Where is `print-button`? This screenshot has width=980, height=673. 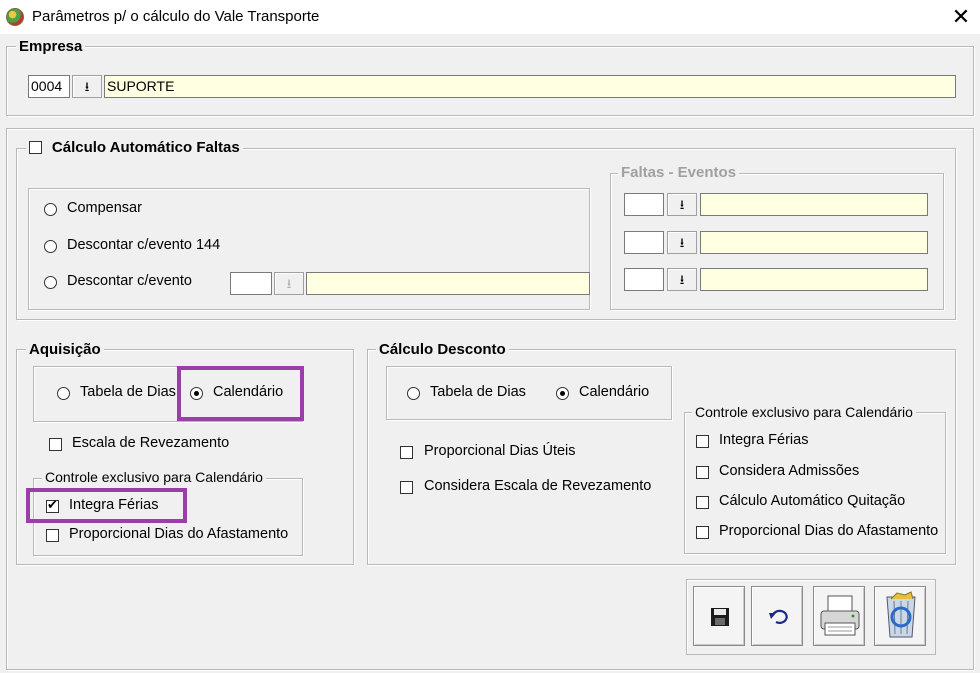
print-button is located at coordinates (839, 616).